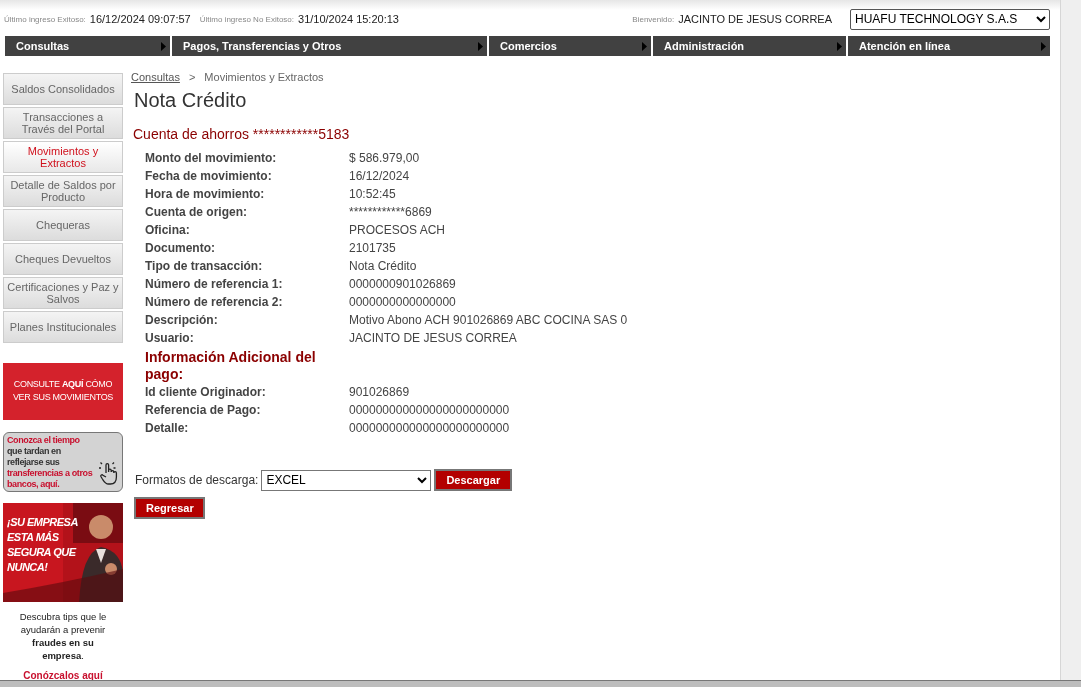  Describe the element at coordinates (755, 19) in the screenshot. I see `user-name: JACINTO DE JESUS CORREA` at that location.